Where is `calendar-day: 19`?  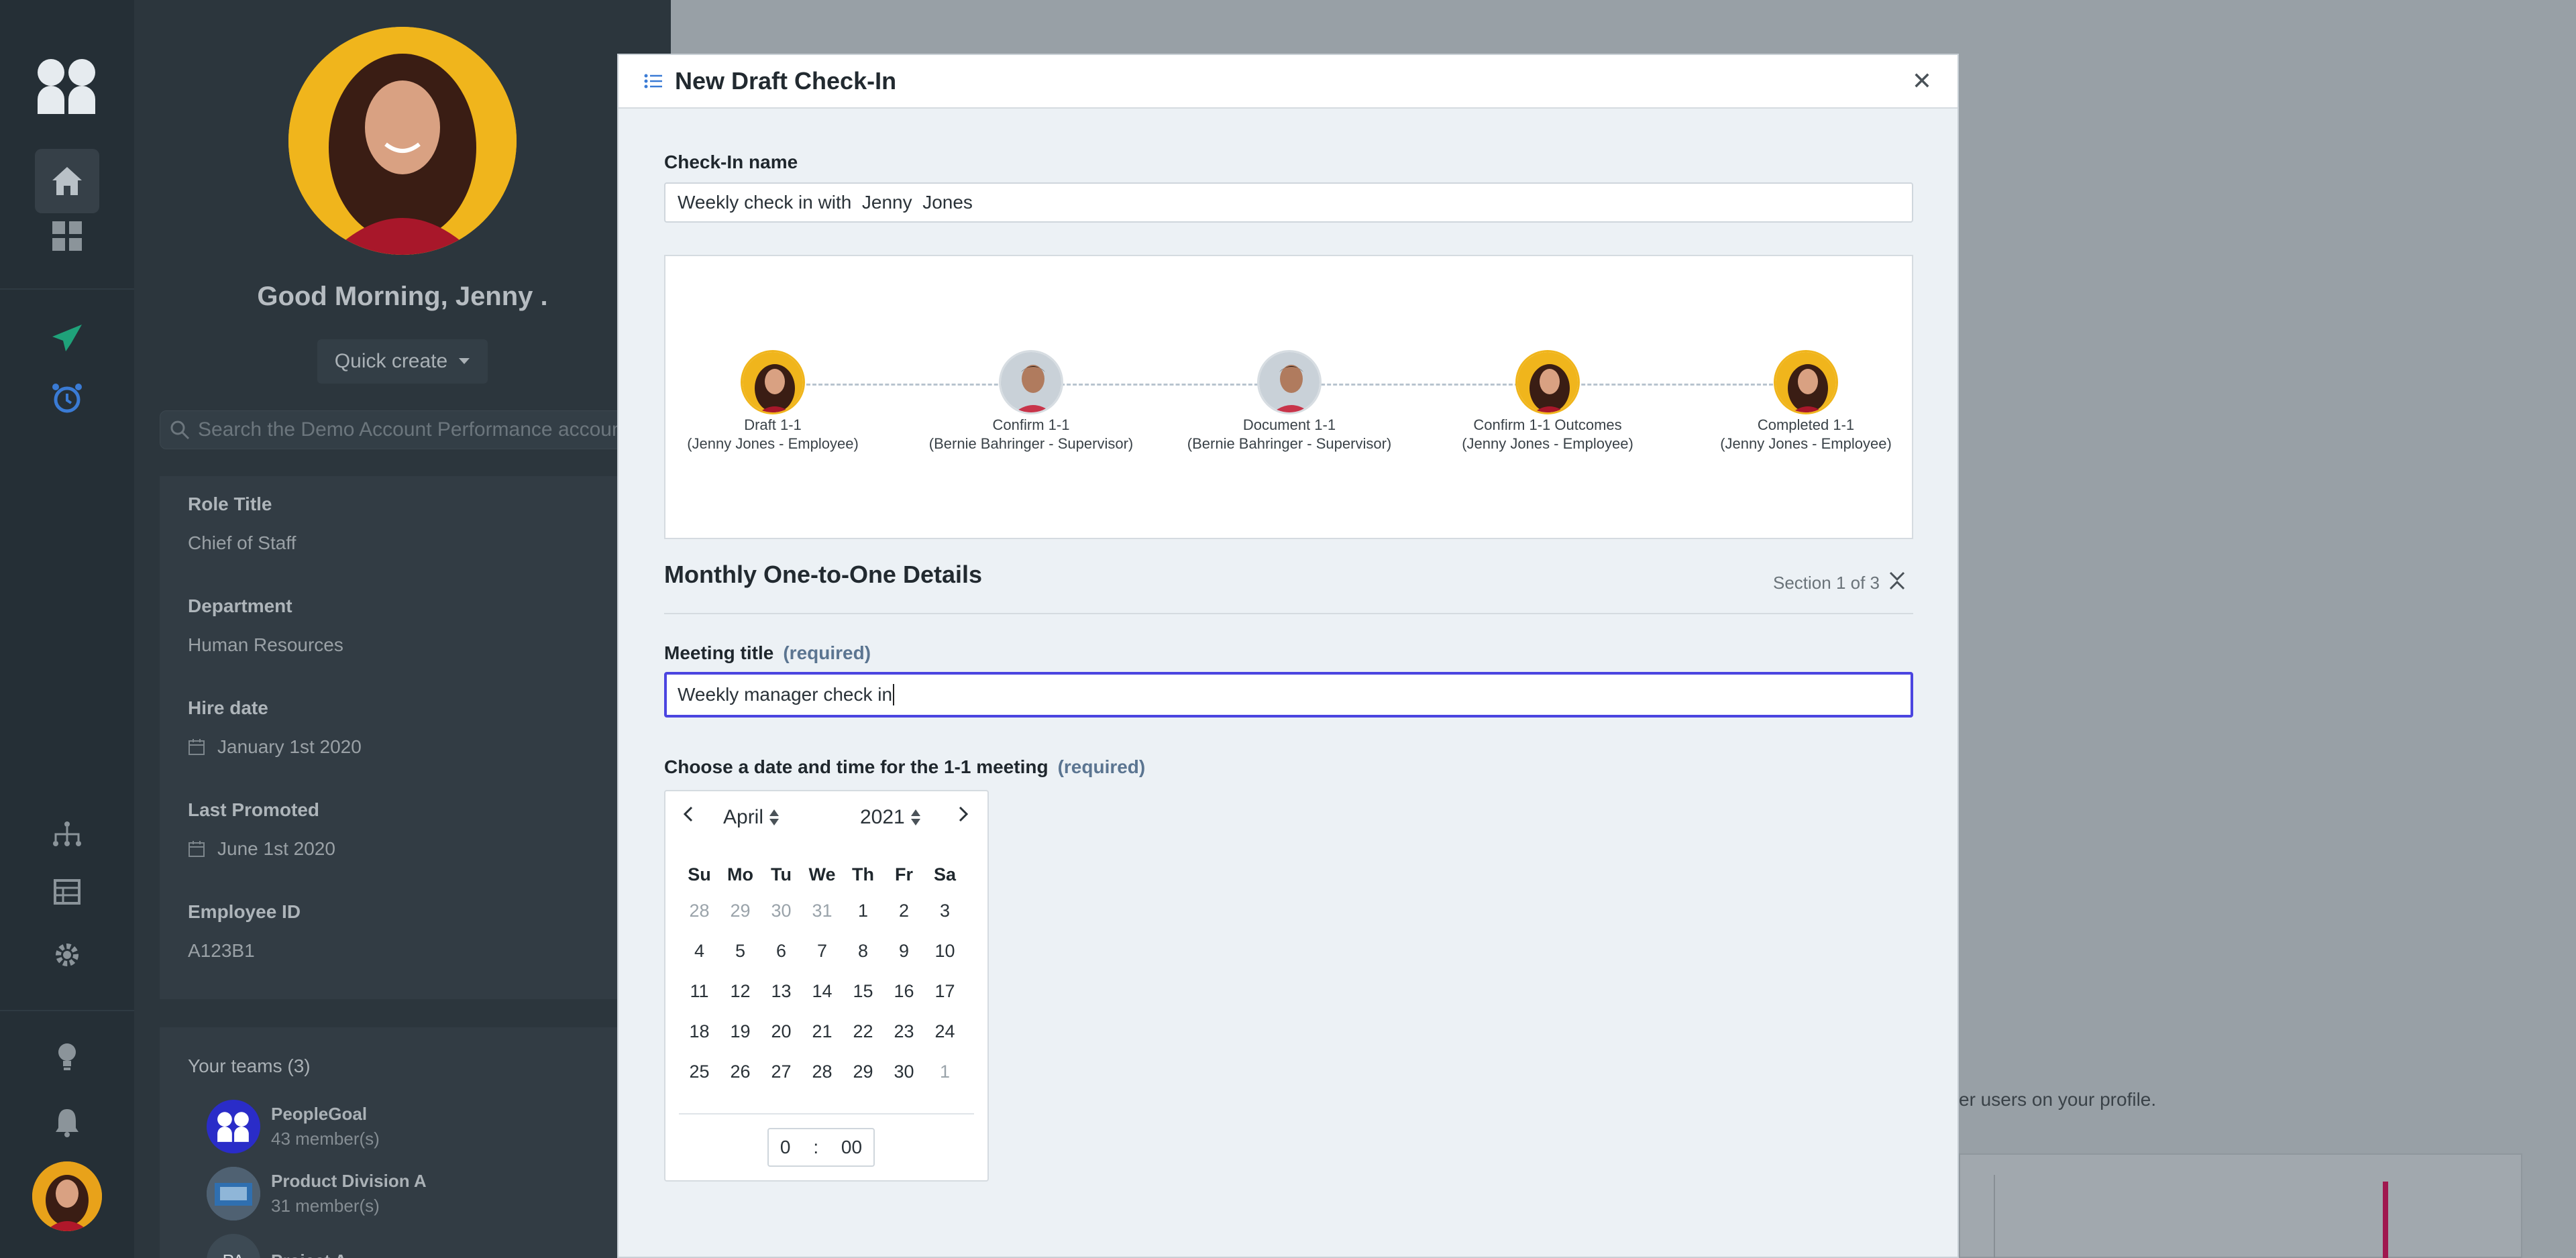
calendar-day: 19 is located at coordinates (740, 1031).